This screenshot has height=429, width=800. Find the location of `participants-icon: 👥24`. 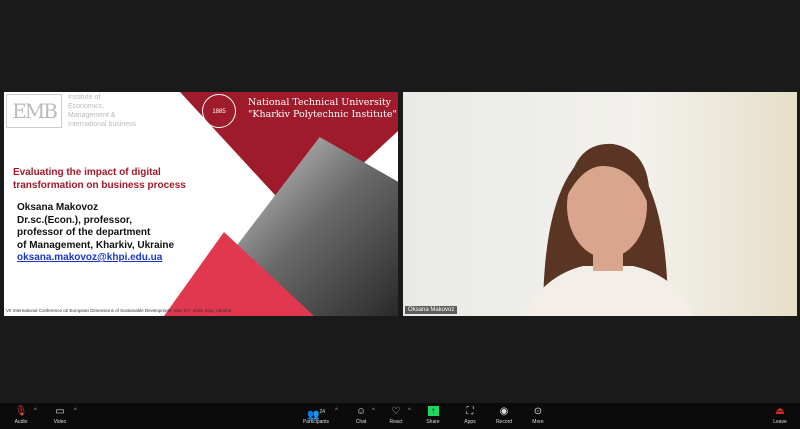

participants-icon: 👥24 is located at coordinates (315, 415).